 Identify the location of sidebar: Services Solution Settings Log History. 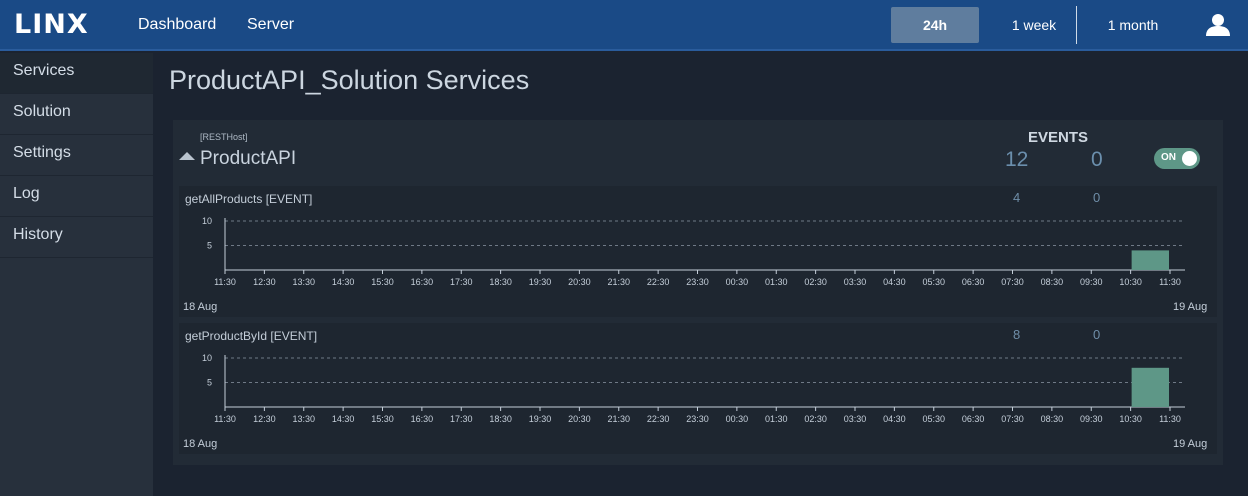
(76, 274).